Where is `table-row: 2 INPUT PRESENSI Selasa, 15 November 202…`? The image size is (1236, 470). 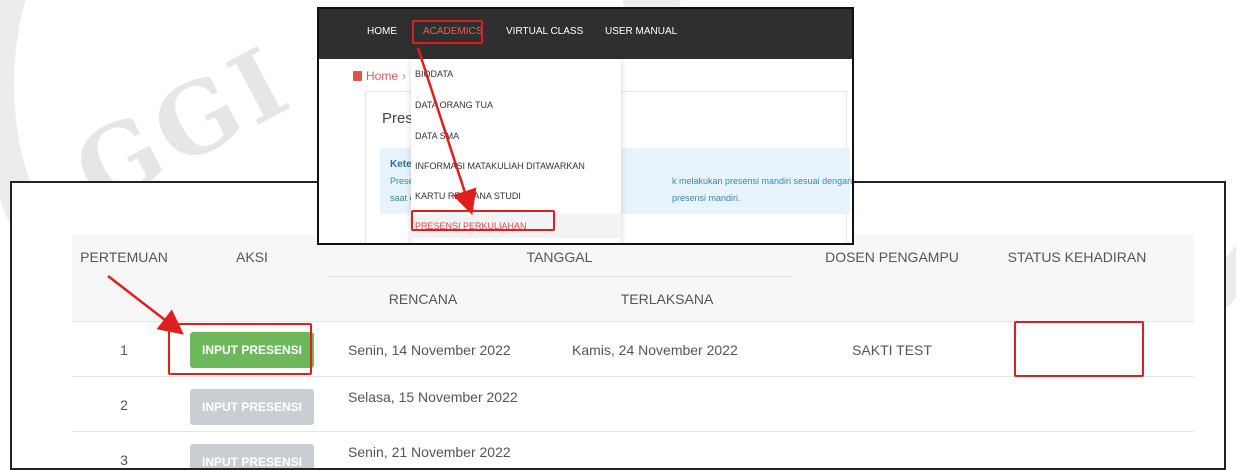
table-row: 2 INPUT PRESENSI Selasa, 15 November 202… is located at coordinates (633, 403).